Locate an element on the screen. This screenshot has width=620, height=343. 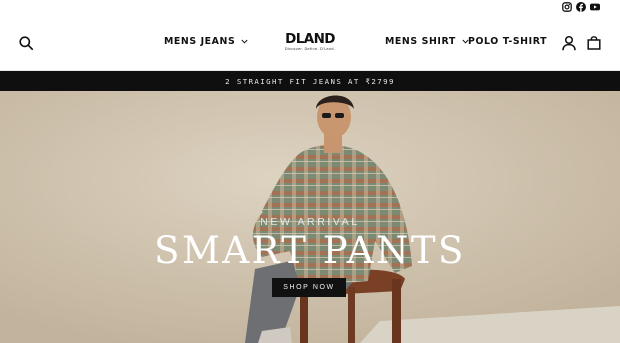
facebook-icon is located at coordinates (581, 7).